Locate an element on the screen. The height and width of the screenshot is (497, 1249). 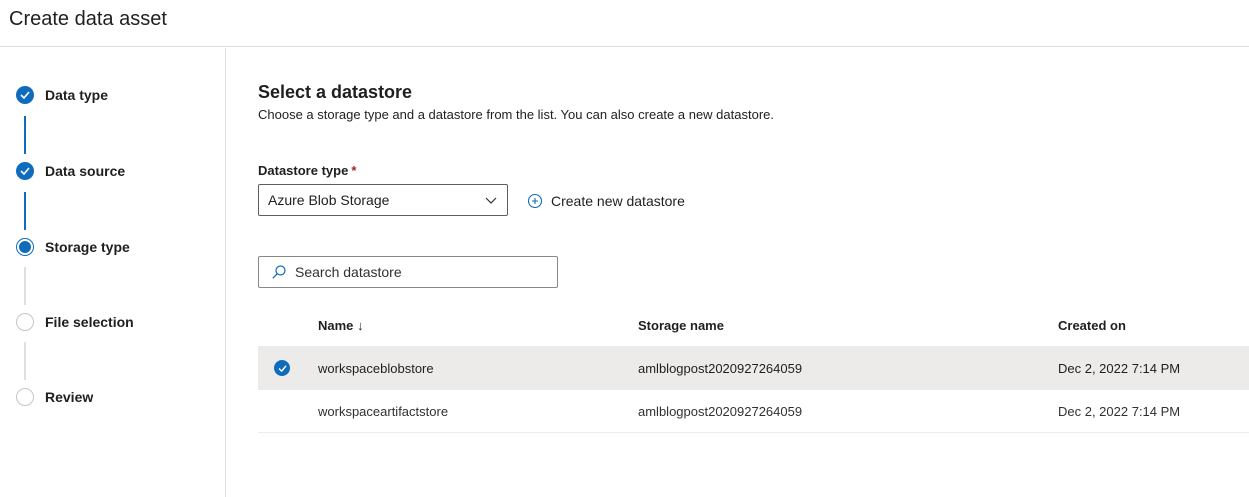
column-header-name: Name ↓ is located at coordinates (341, 325).